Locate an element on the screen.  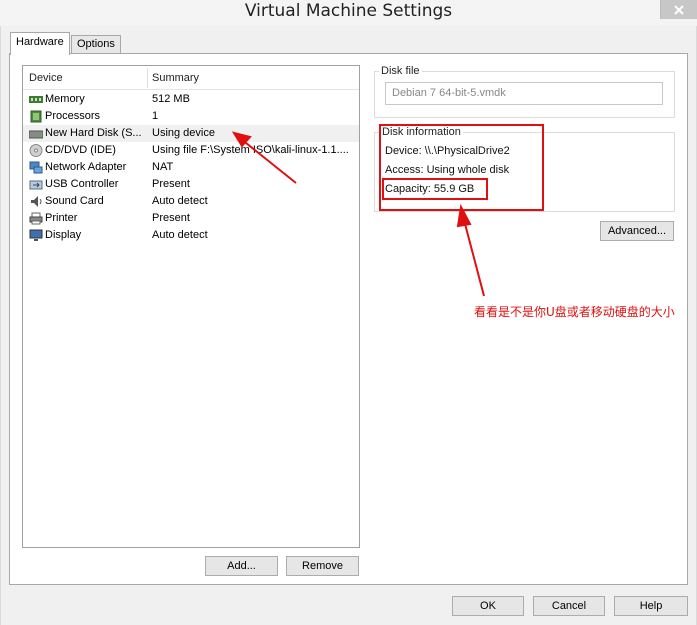
device-row-usb: USB Controller Present is located at coordinates (191, 184).